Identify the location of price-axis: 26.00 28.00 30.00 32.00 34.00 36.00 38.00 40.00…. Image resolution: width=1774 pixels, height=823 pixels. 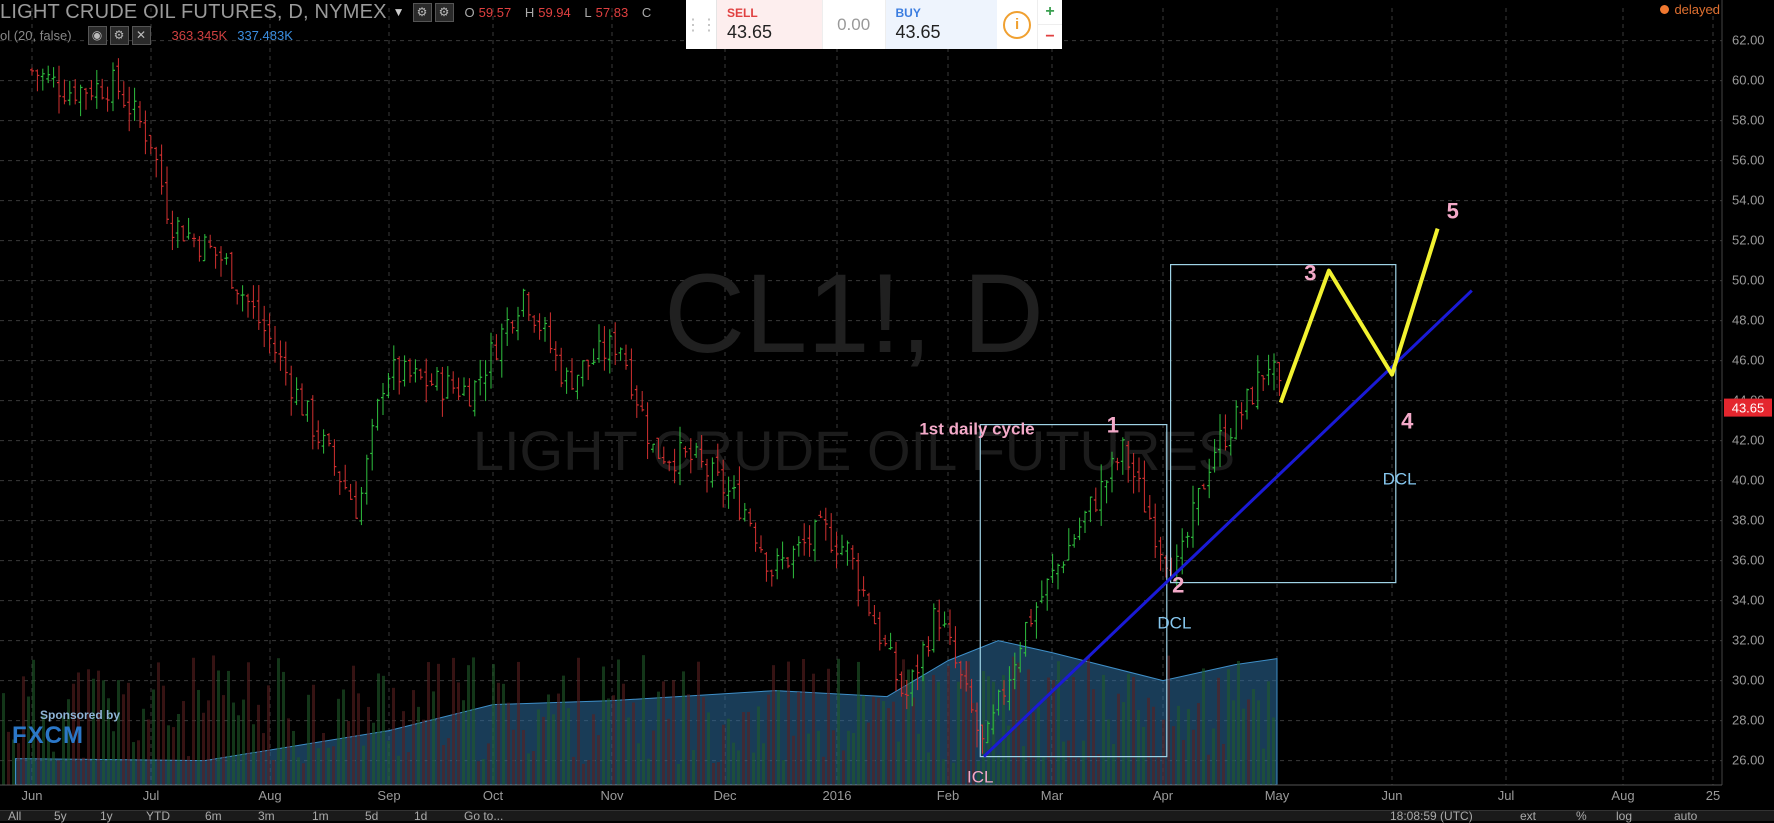
(1747, 400).